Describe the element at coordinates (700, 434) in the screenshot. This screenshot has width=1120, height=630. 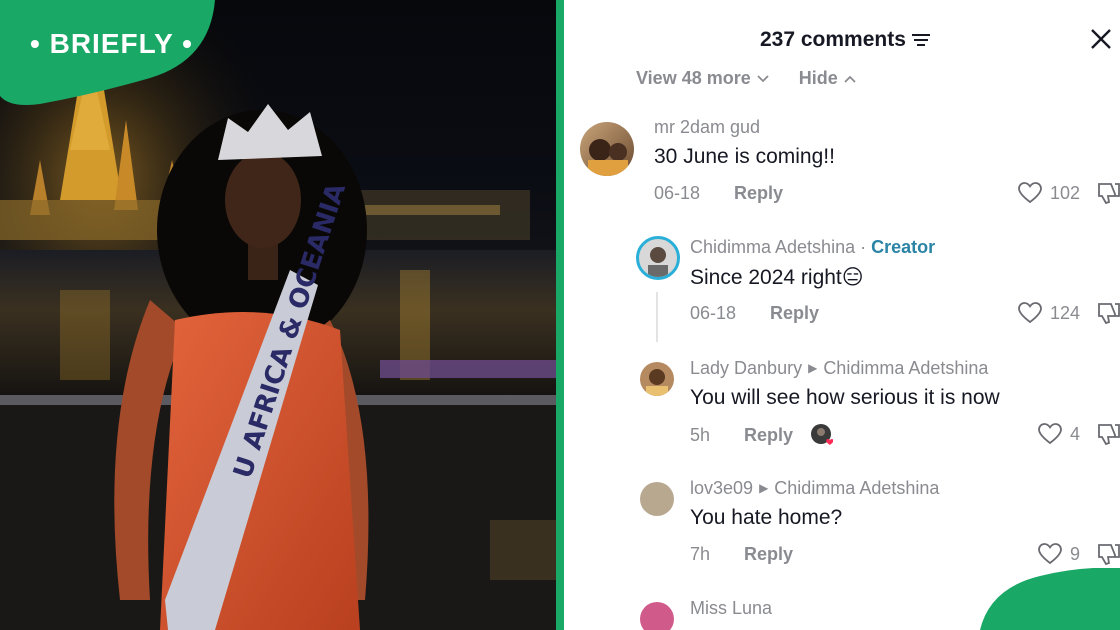
I see `comment-time: 5h` at that location.